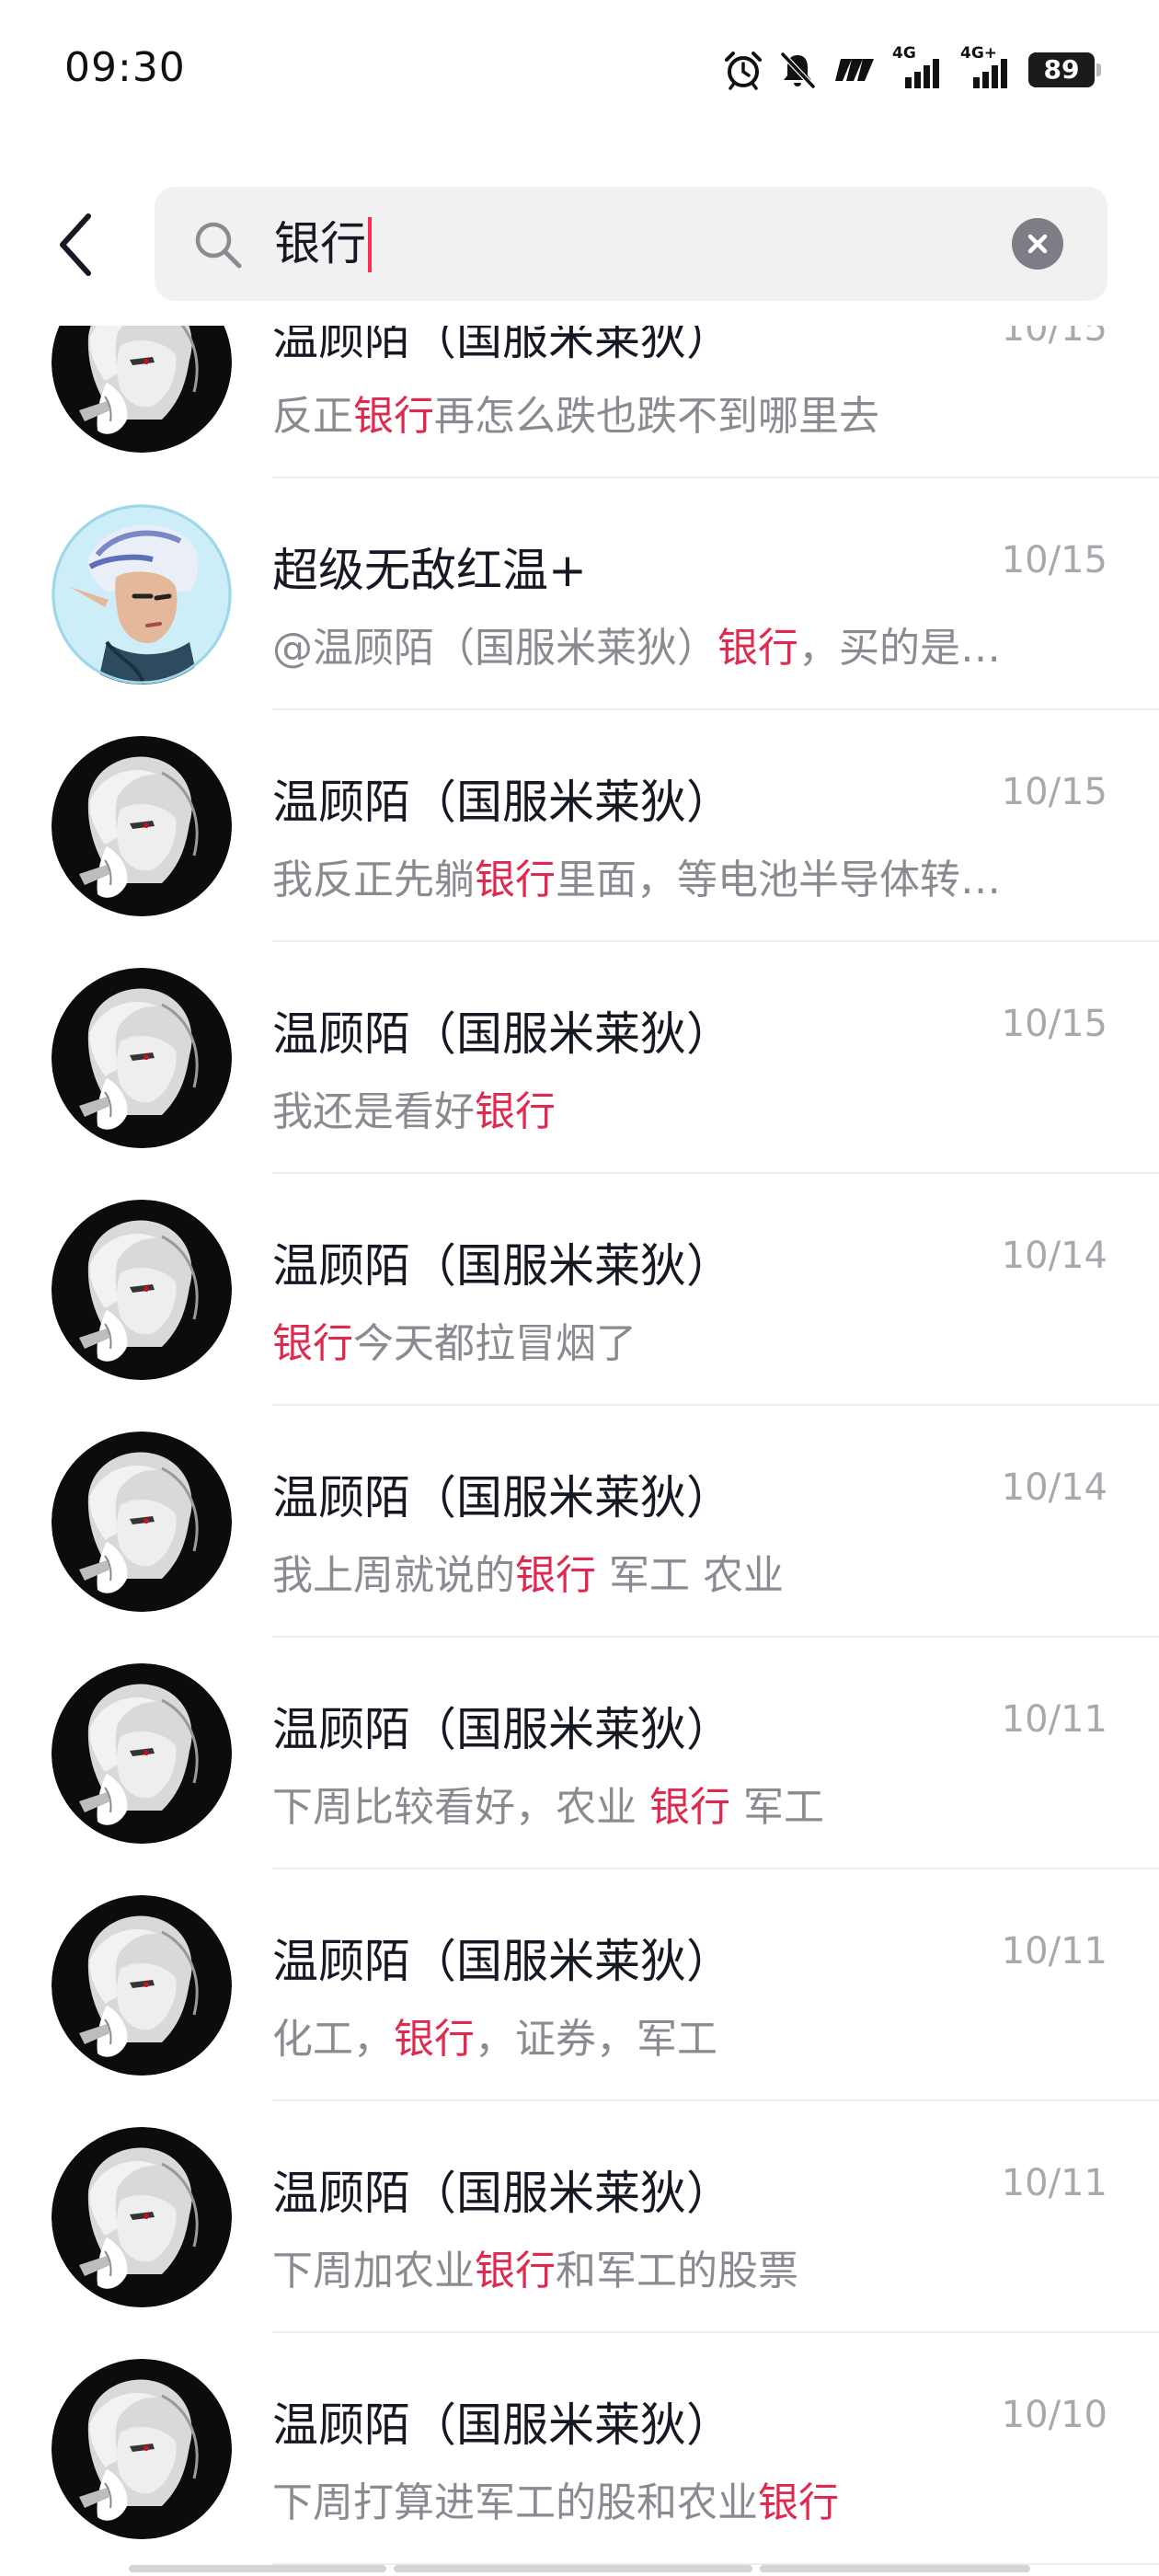 This screenshot has height=2576, width=1159. I want to click on preview-text: 下周加农业, so click(373, 2271).